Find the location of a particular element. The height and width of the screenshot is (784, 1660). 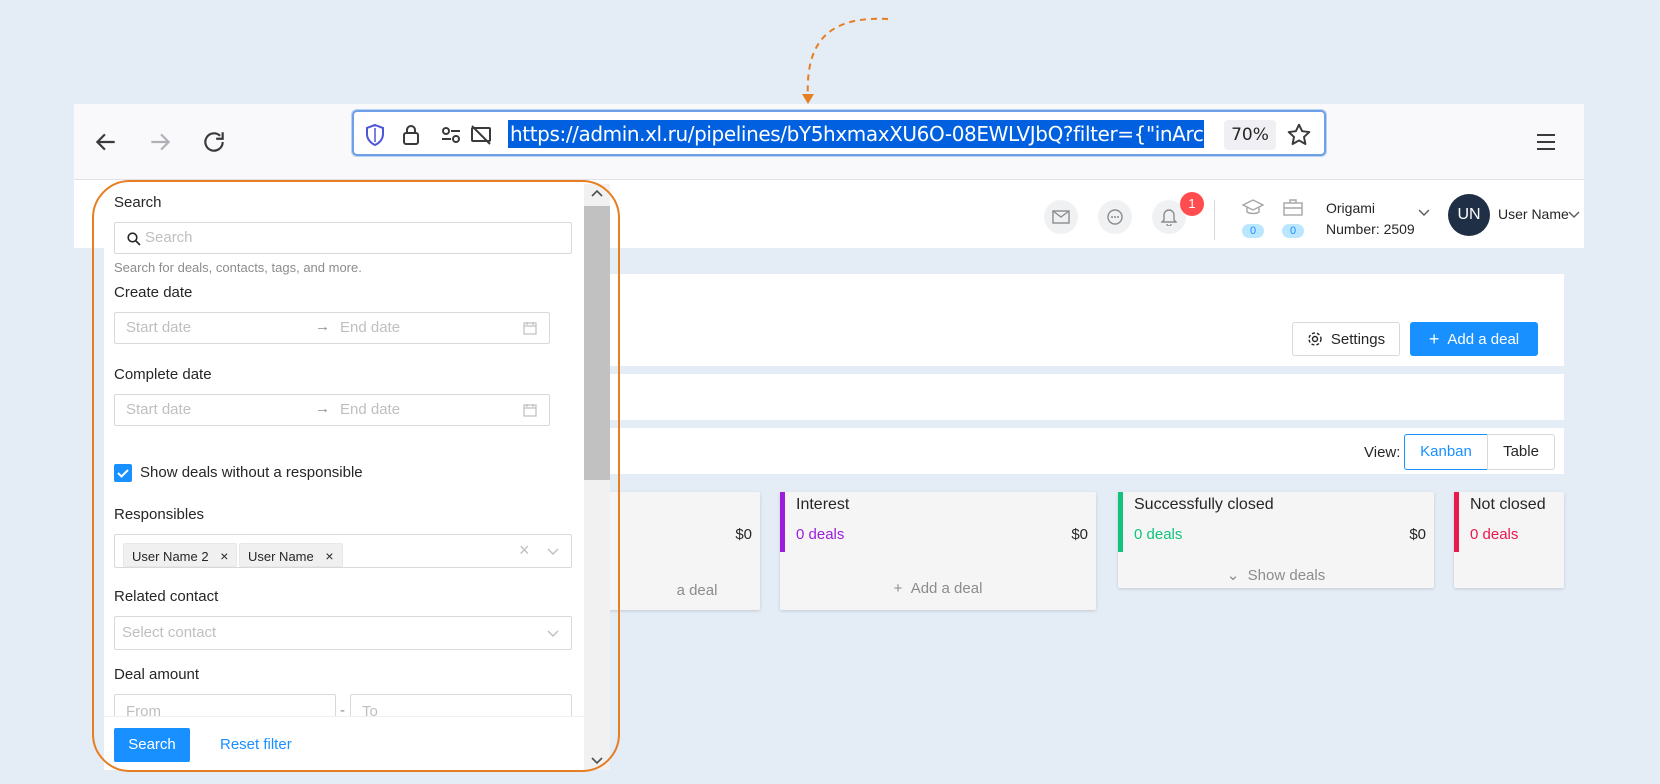

learning-count: 0 is located at coordinates (1253, 231).